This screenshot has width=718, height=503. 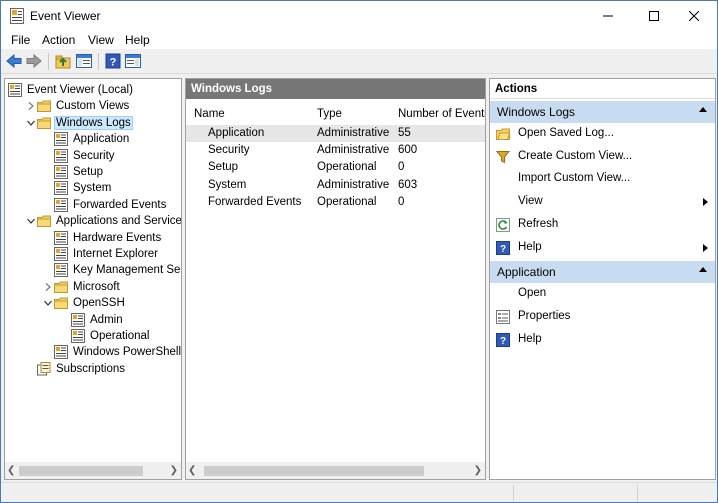 I want to click on log-type: Administrative, so click(x=353, y=150).